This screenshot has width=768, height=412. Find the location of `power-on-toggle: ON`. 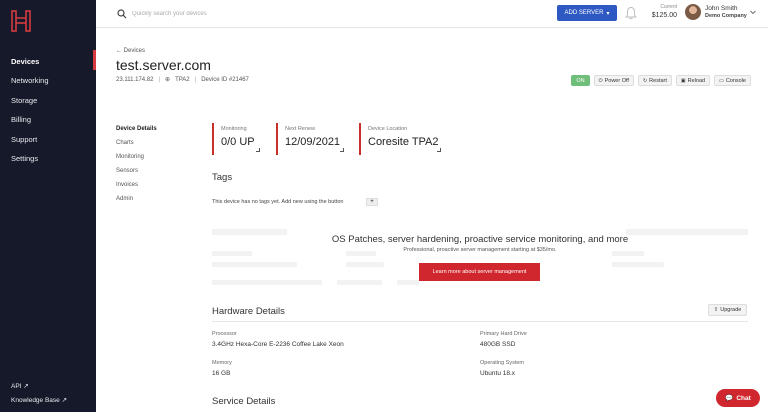

power-on-toggle: ON is located at coordinates (580, 80).